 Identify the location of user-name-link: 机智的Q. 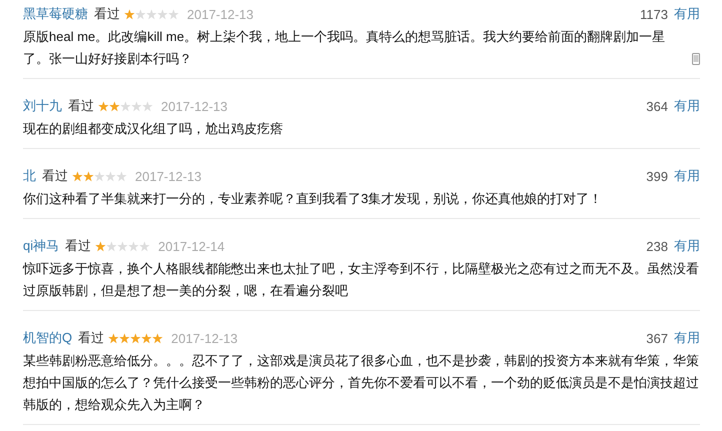
(47, 338).